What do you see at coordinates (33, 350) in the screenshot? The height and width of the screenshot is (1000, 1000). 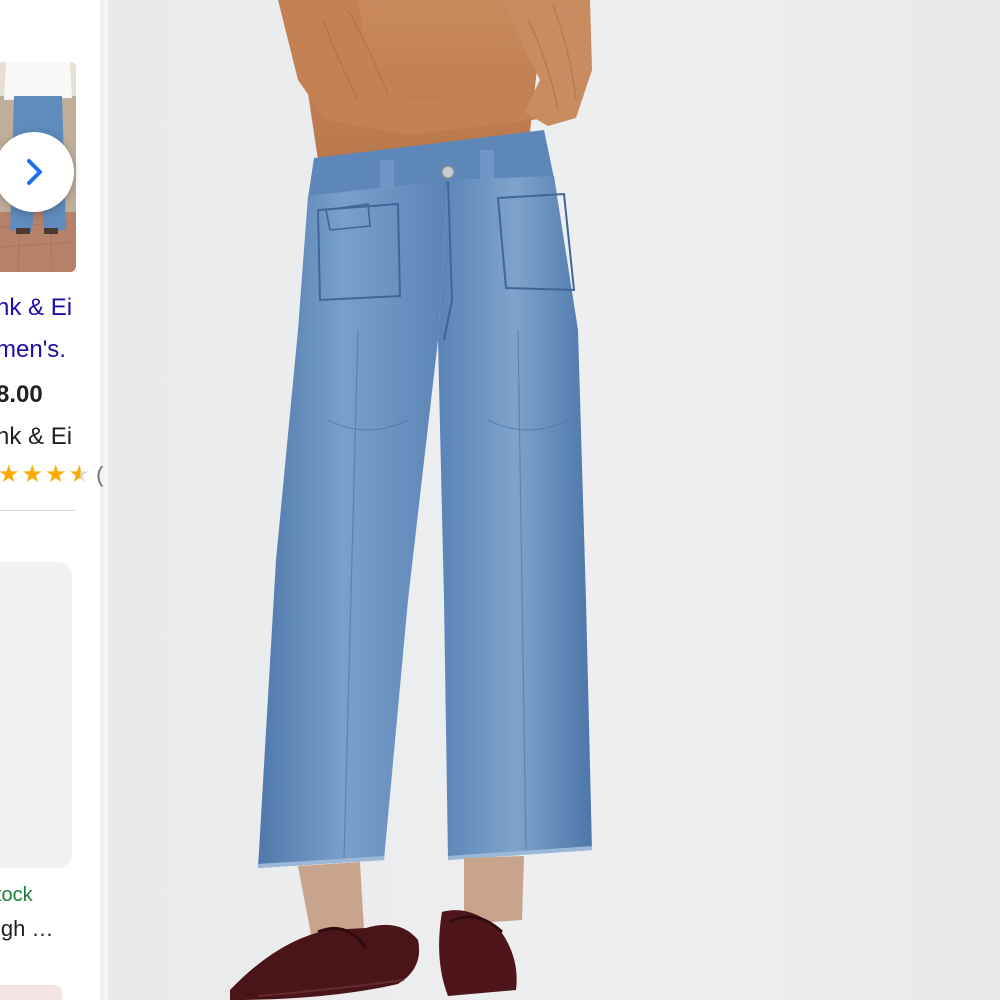 I see `product-title-line-2: men's.` at bounding box center [33, 350].